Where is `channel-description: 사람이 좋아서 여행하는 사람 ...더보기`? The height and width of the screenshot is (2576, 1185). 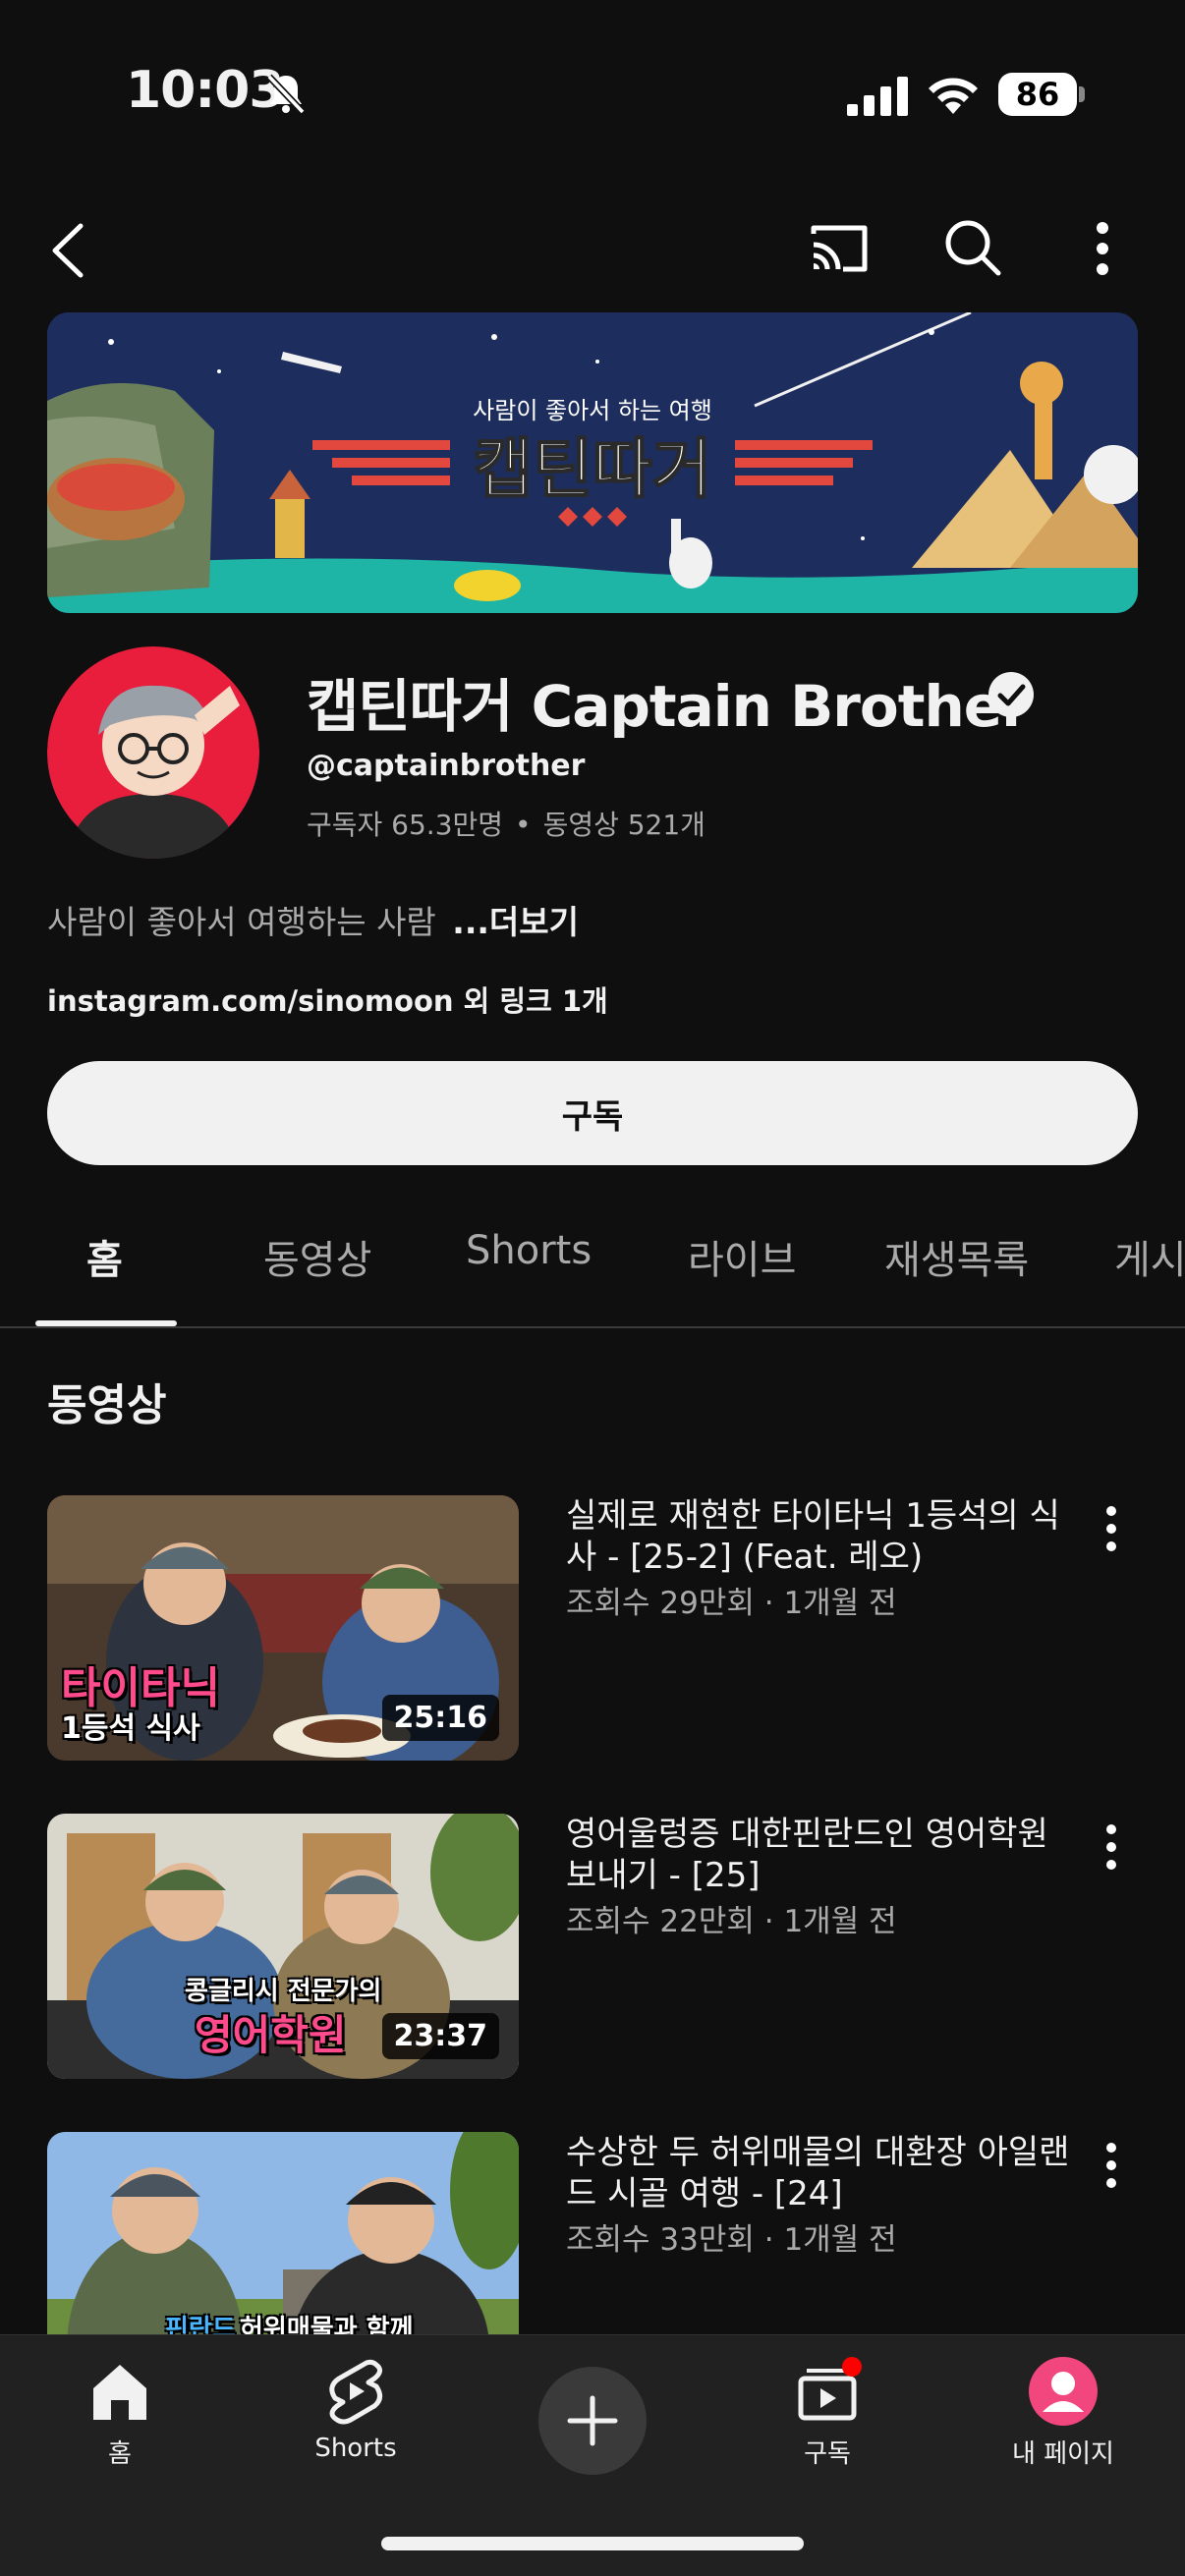 channel-description: 사람이 좋아서 여행하는 사람 ...더보기 is located at coordinates (313, 919).